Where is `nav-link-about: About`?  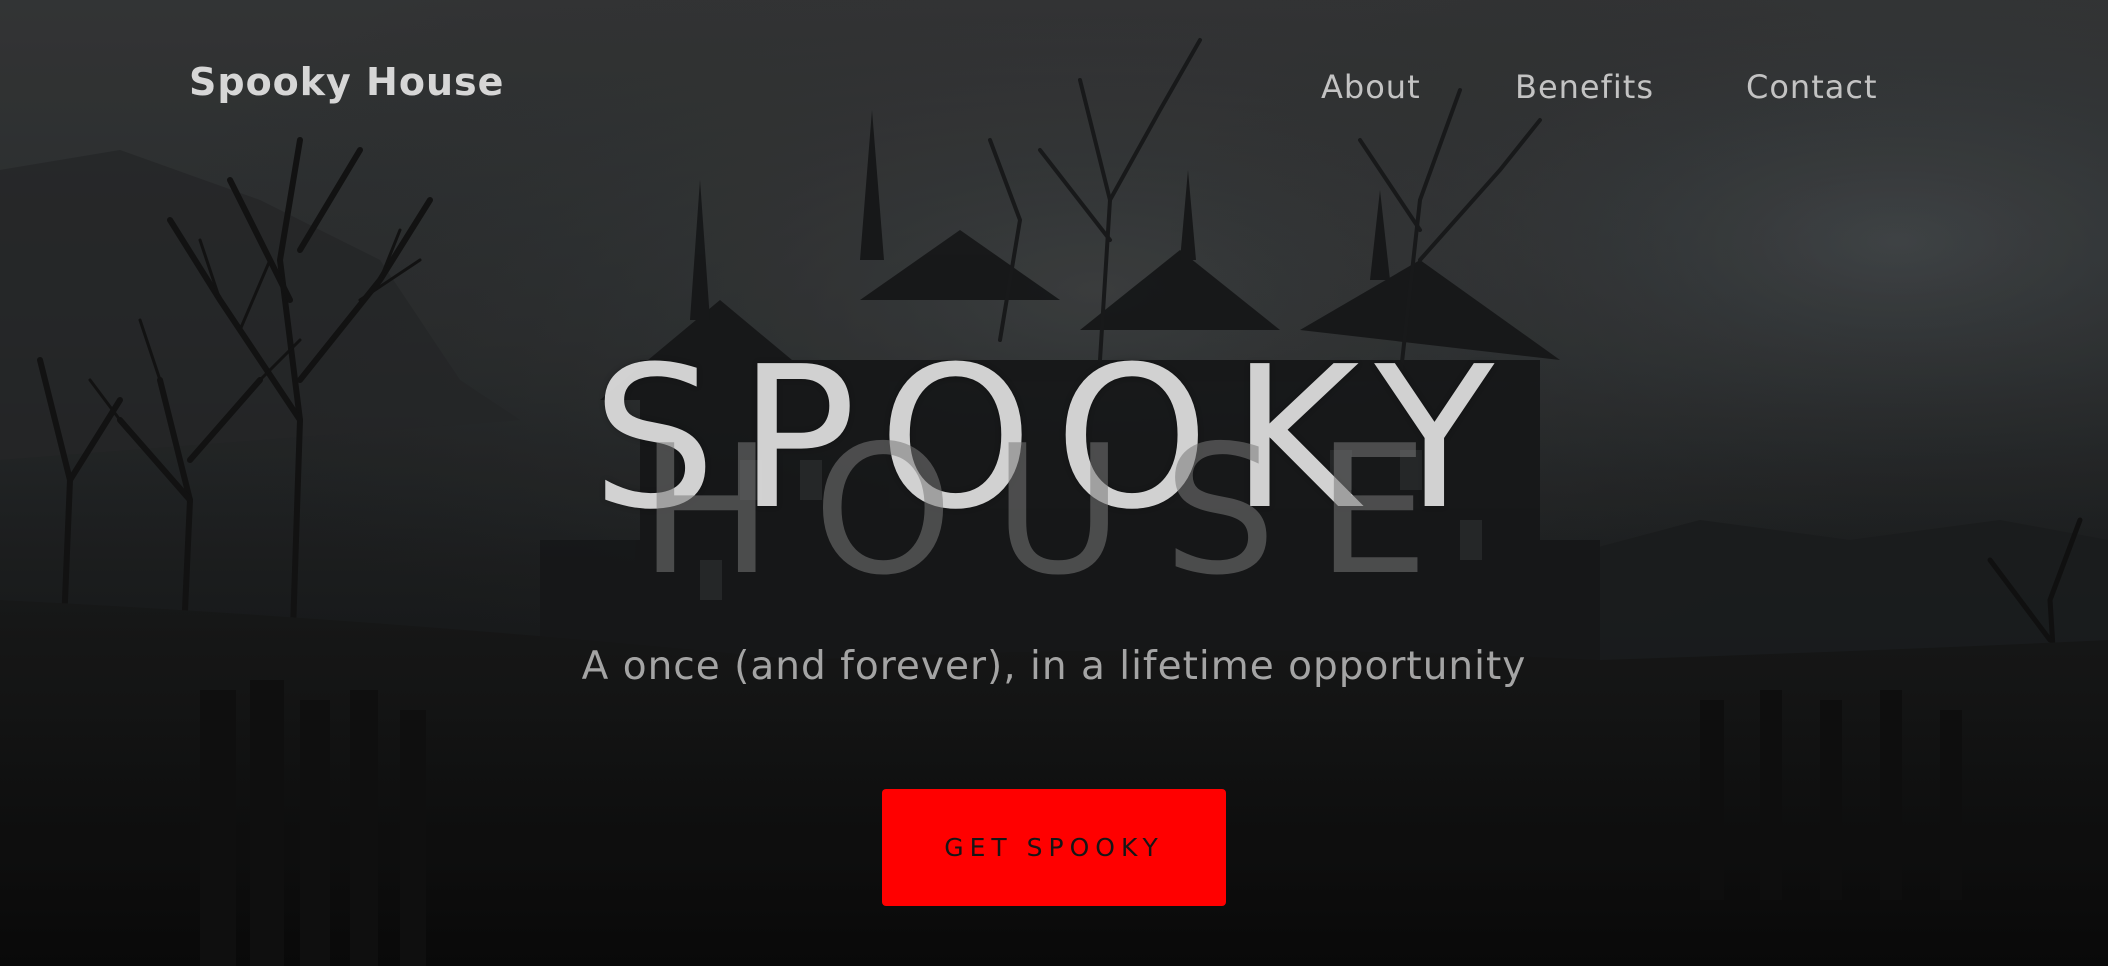 nav-link-about: About is located at coordinates (1371, 87).